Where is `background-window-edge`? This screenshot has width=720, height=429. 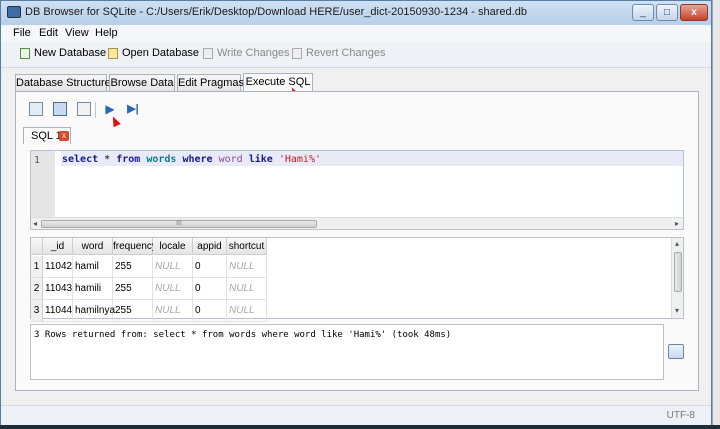 background-window-edge is located at coordinates (716, 212).